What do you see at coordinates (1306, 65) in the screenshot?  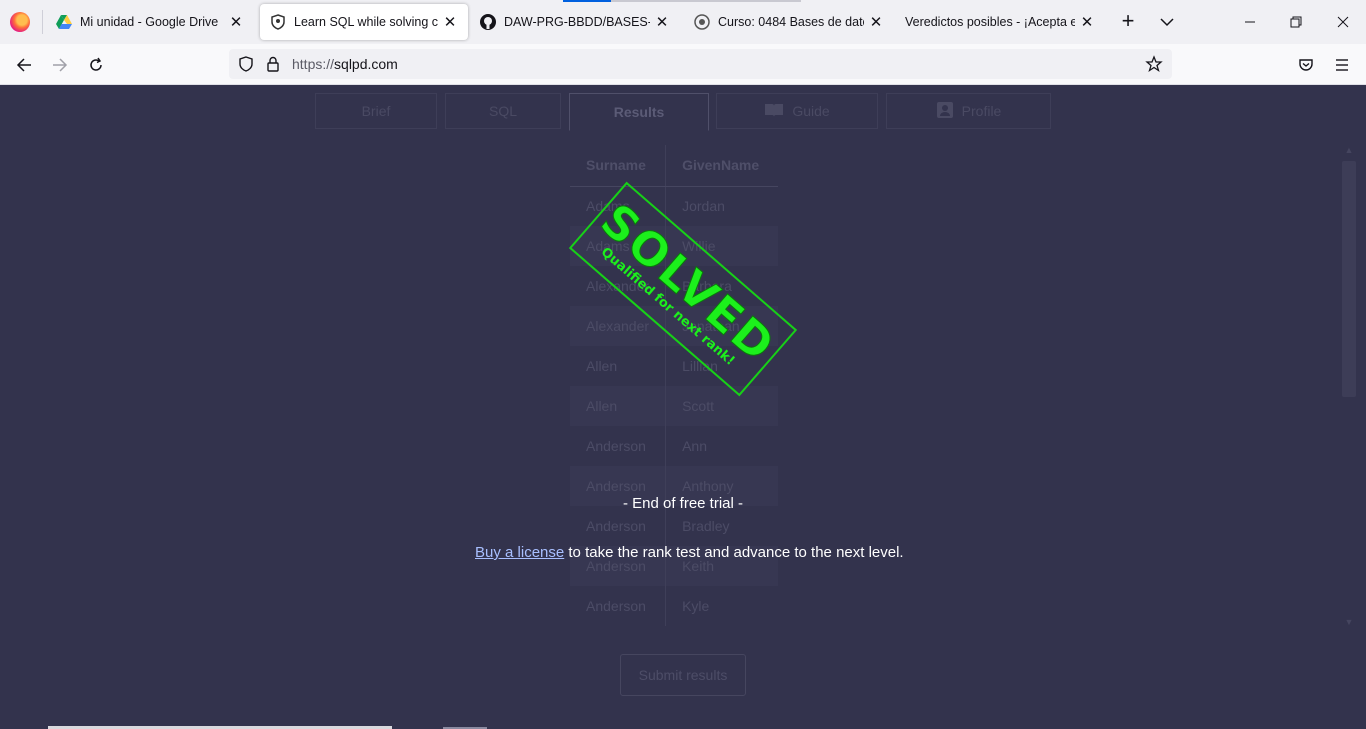 I see `pocket-icon` at bounding box center [1306, 65].